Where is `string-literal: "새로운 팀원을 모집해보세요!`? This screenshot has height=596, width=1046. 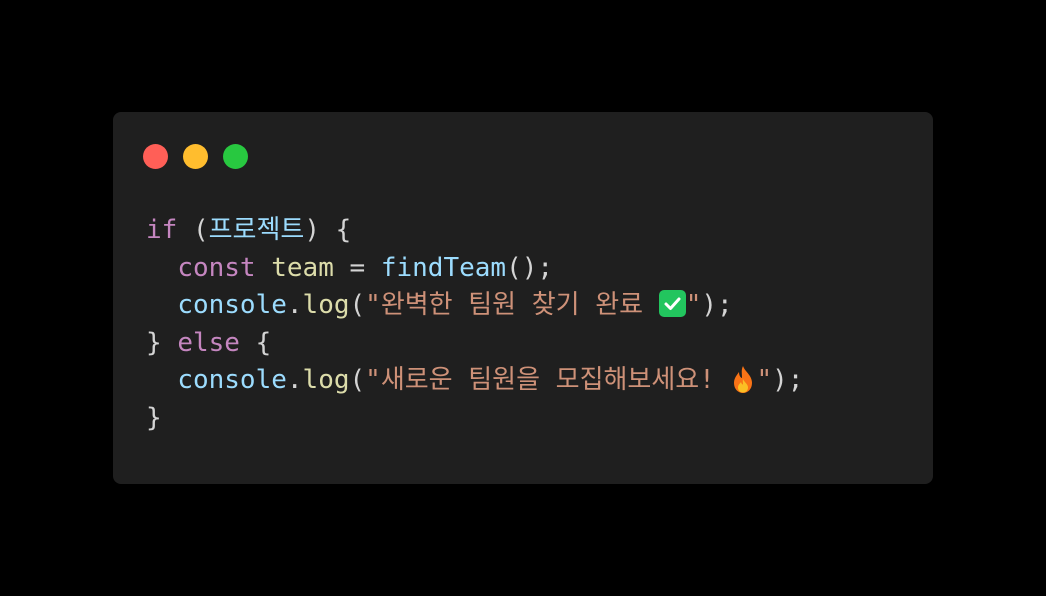
string-literal: "새로운 팀원을 모집해보세요! is located at coordinates (548, 380).